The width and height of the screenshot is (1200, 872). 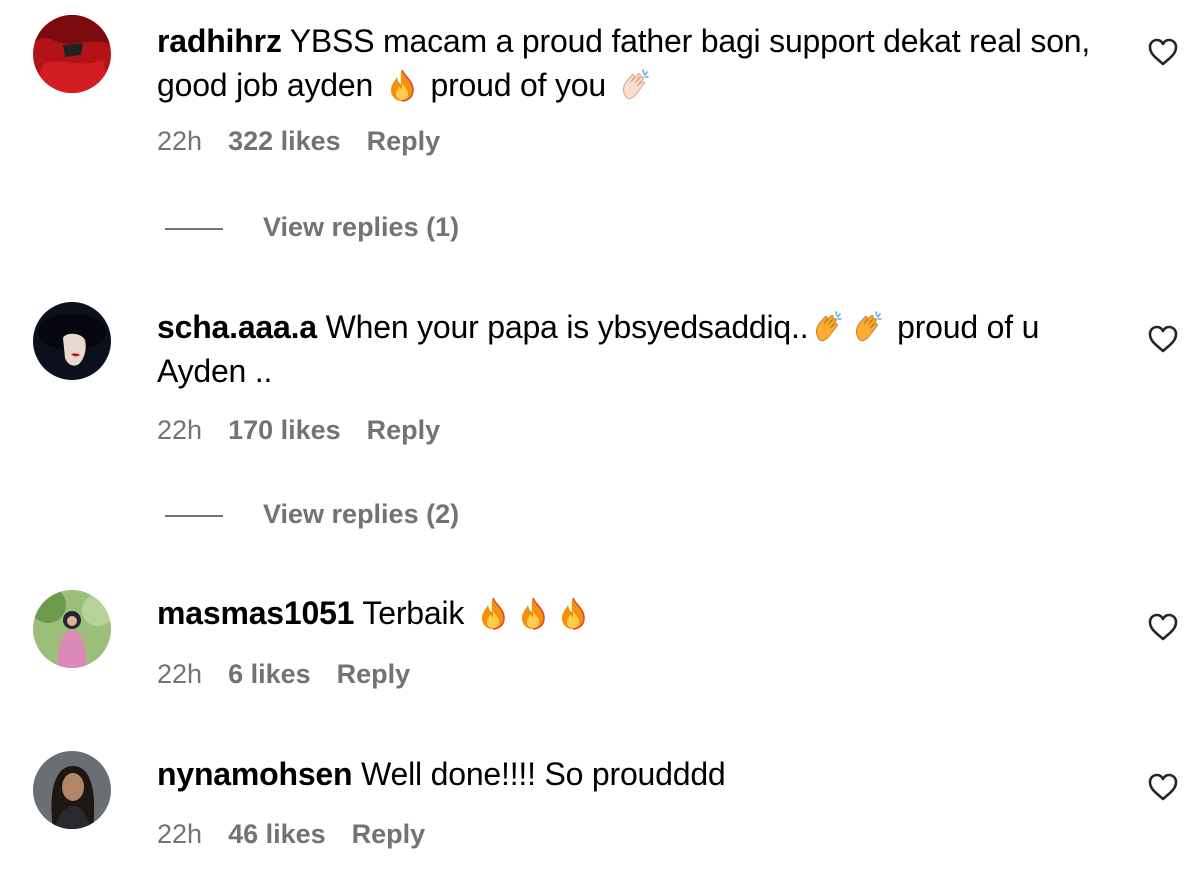 I want to click on view-replies-button: View replies (1), so click(x=312, y=227).